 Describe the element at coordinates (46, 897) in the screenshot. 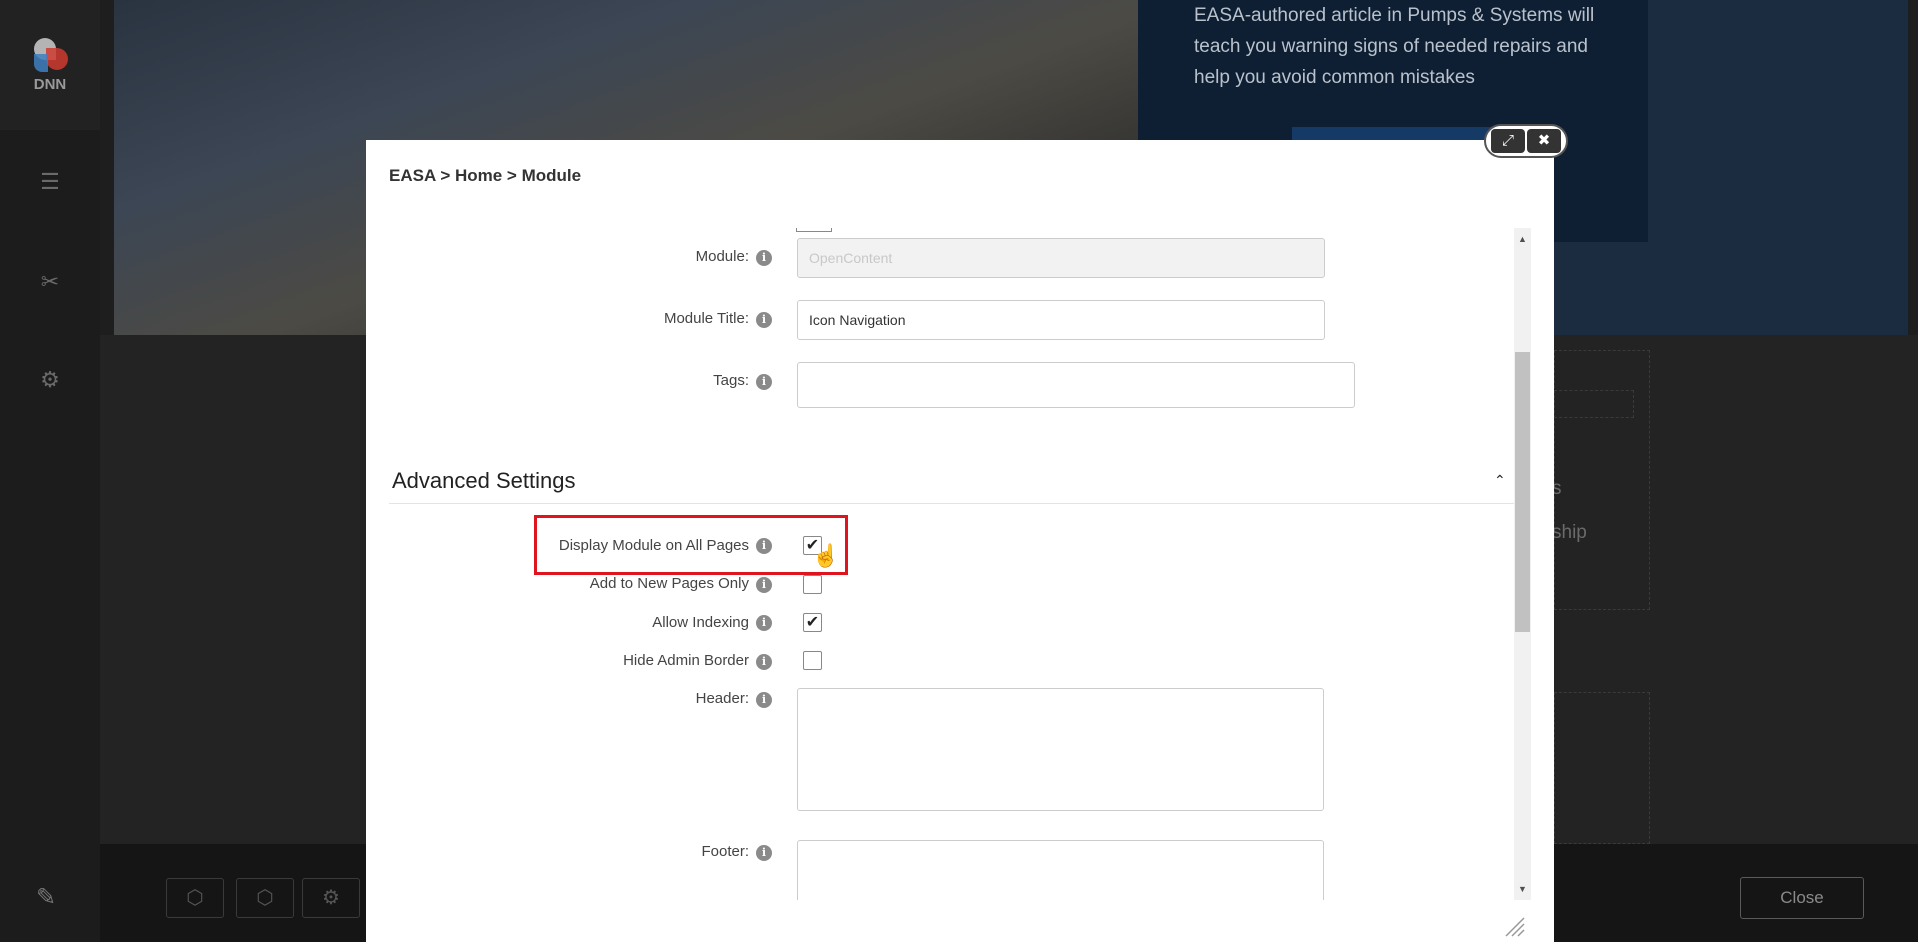

I see `edit-pencil-icon: ✎` at that location.